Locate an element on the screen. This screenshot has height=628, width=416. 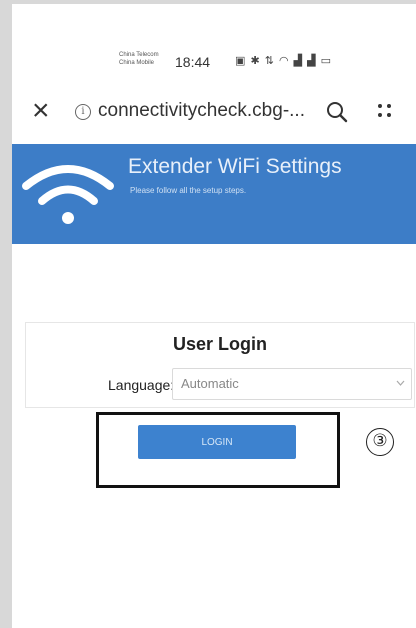
language-value: Automatic is located at coordinates (210, 383).